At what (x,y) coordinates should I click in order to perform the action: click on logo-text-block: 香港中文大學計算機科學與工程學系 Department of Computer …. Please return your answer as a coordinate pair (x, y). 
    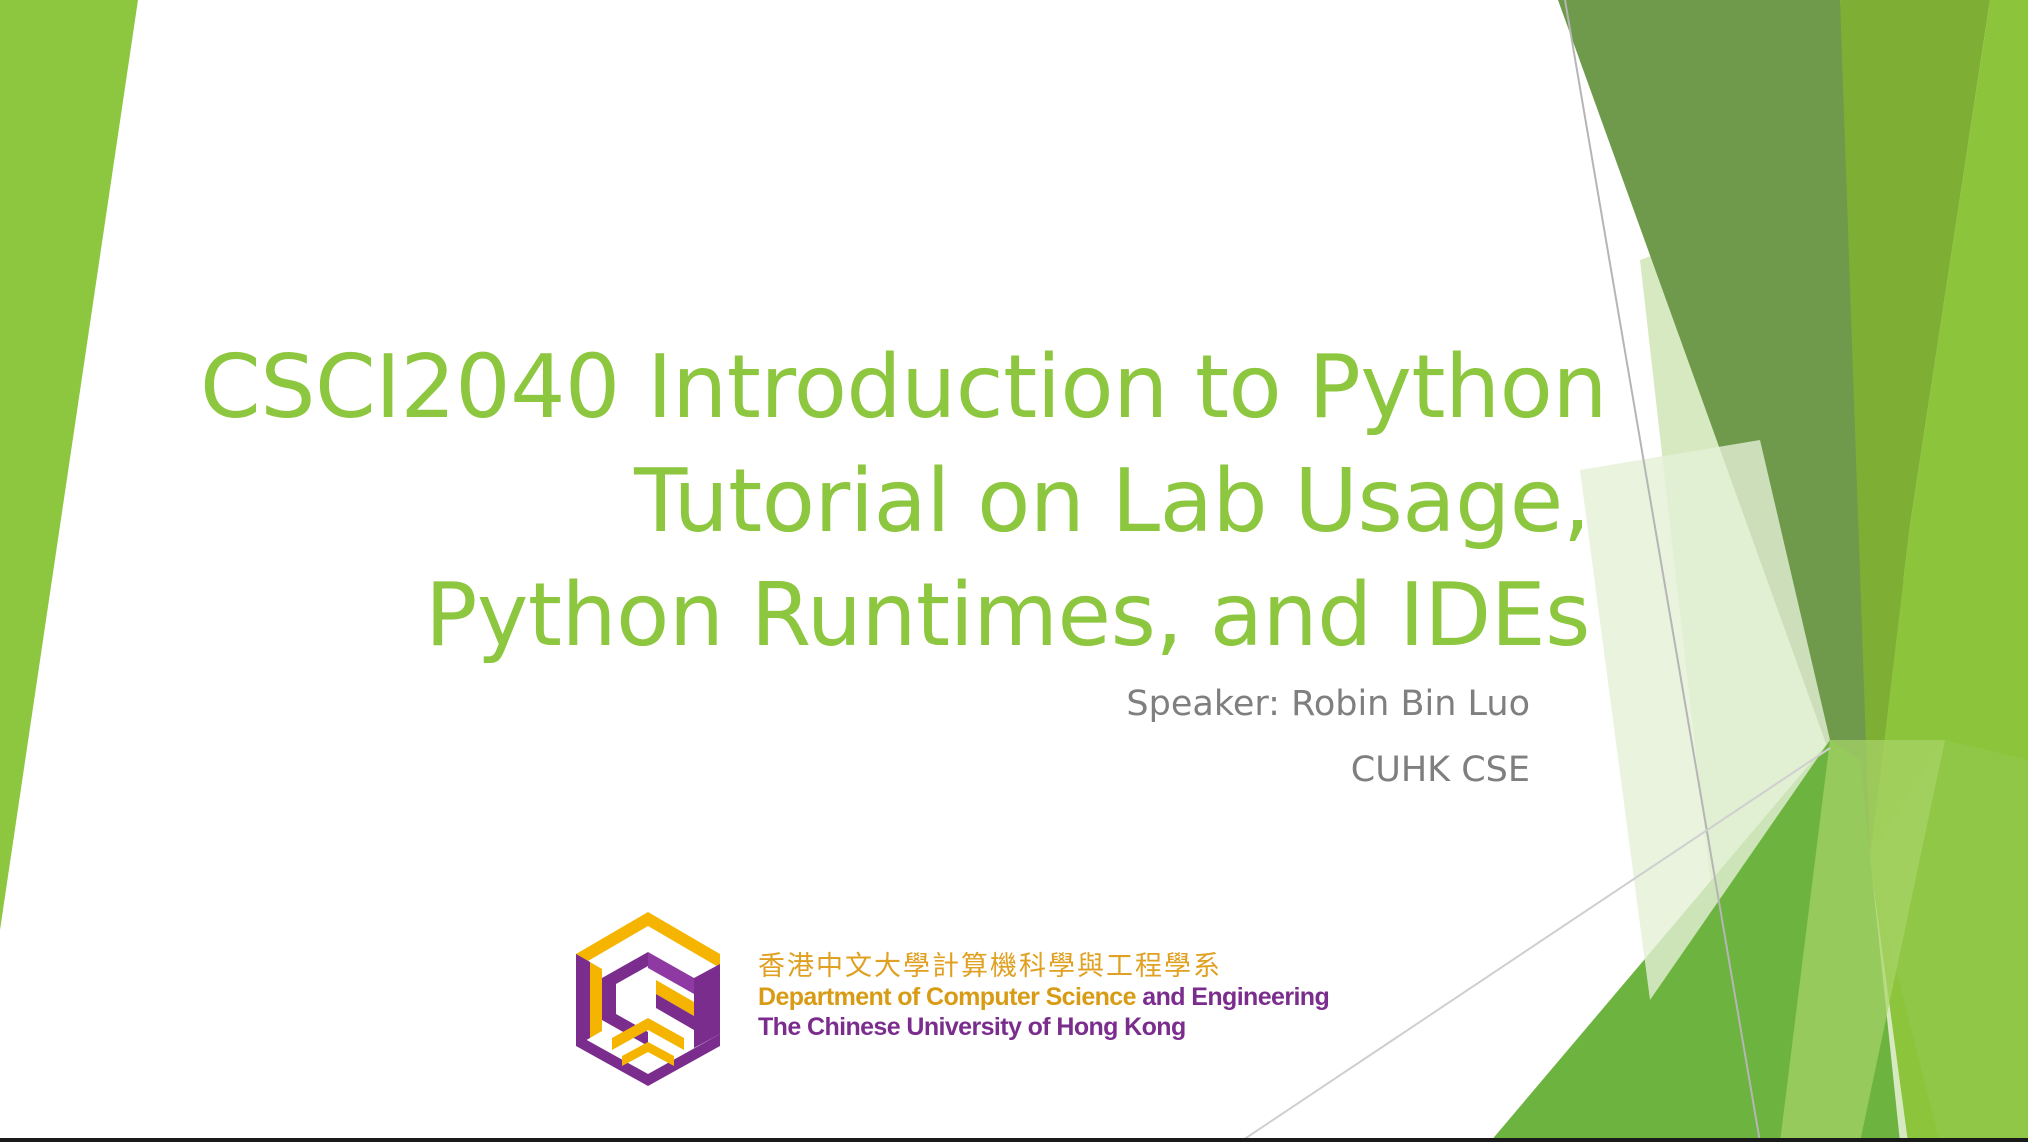
    Looking at the image, I should click on (1044, 996).